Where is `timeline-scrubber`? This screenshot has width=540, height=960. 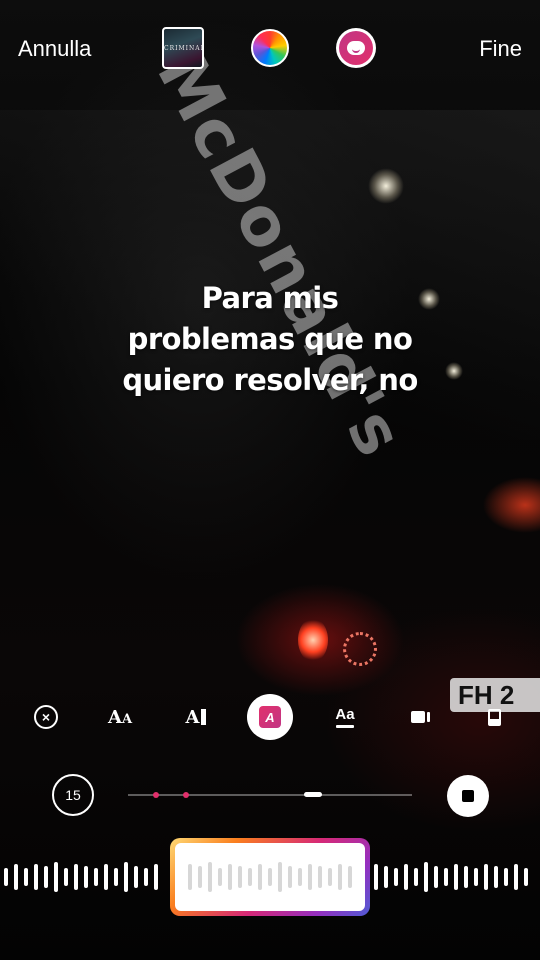
timeline-scrubber is located at coordinates (313, 794).